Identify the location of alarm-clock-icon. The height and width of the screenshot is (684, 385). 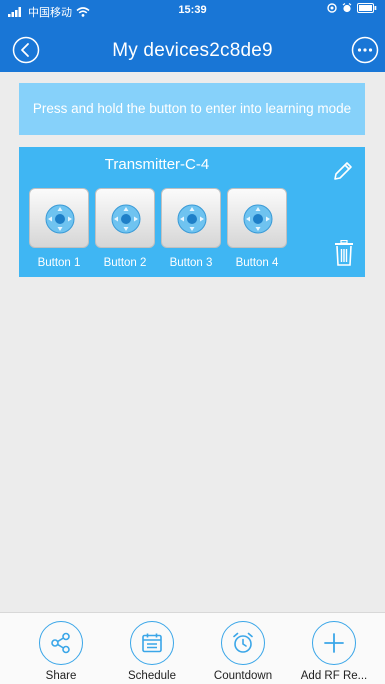
(243, 642).